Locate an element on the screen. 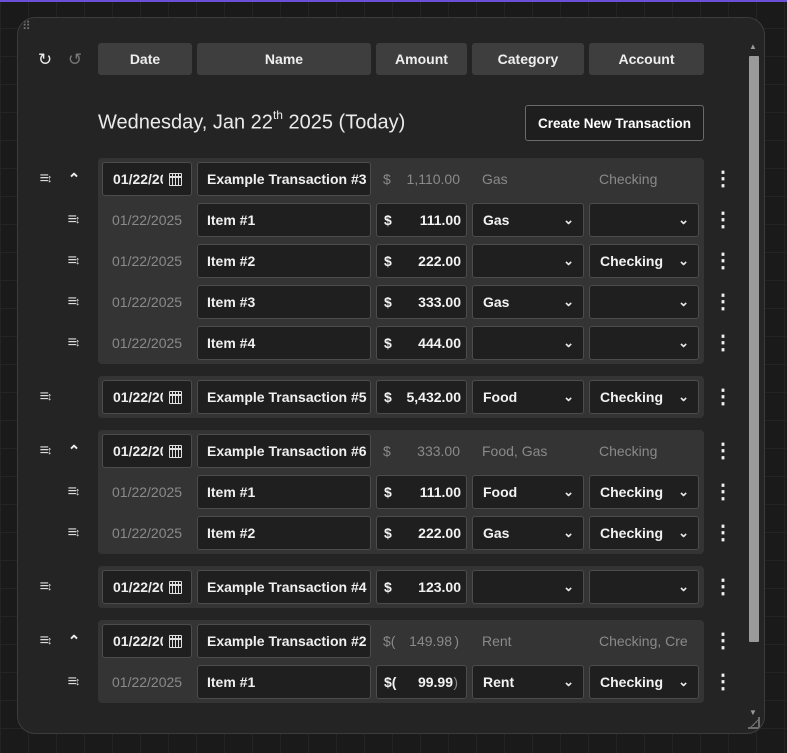 This screenshot has width=787, height=753. name-input: Example Transaction #3 is located at coordinates (284, 179).